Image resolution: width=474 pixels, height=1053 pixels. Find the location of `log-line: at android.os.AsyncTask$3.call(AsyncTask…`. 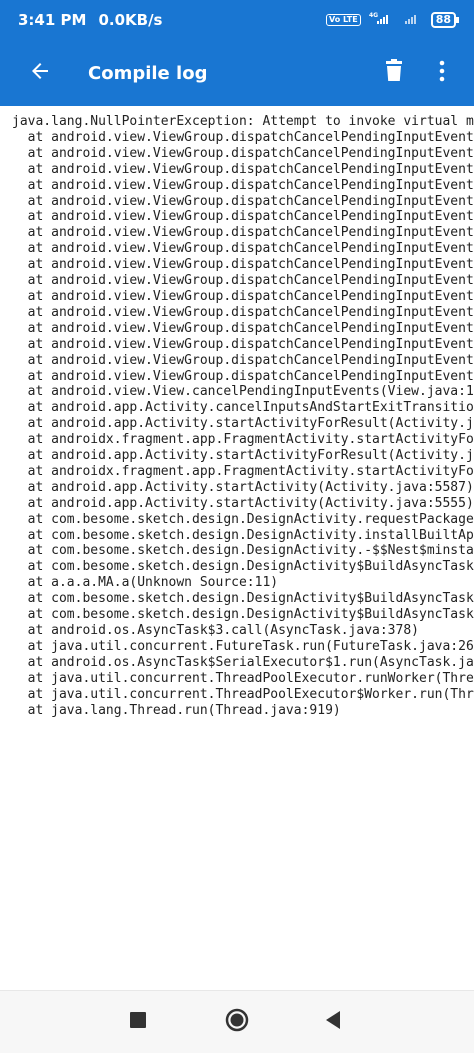

log-line: at android.os.AsyncTask$3.call(AsyncTask… is located at coordinates (215, 630).